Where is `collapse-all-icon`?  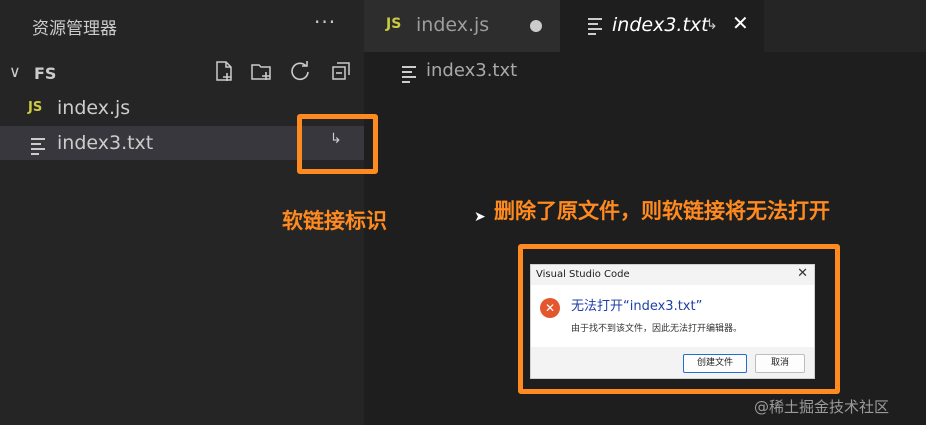
collapse-all-icon is located at coordinates (341, 71).